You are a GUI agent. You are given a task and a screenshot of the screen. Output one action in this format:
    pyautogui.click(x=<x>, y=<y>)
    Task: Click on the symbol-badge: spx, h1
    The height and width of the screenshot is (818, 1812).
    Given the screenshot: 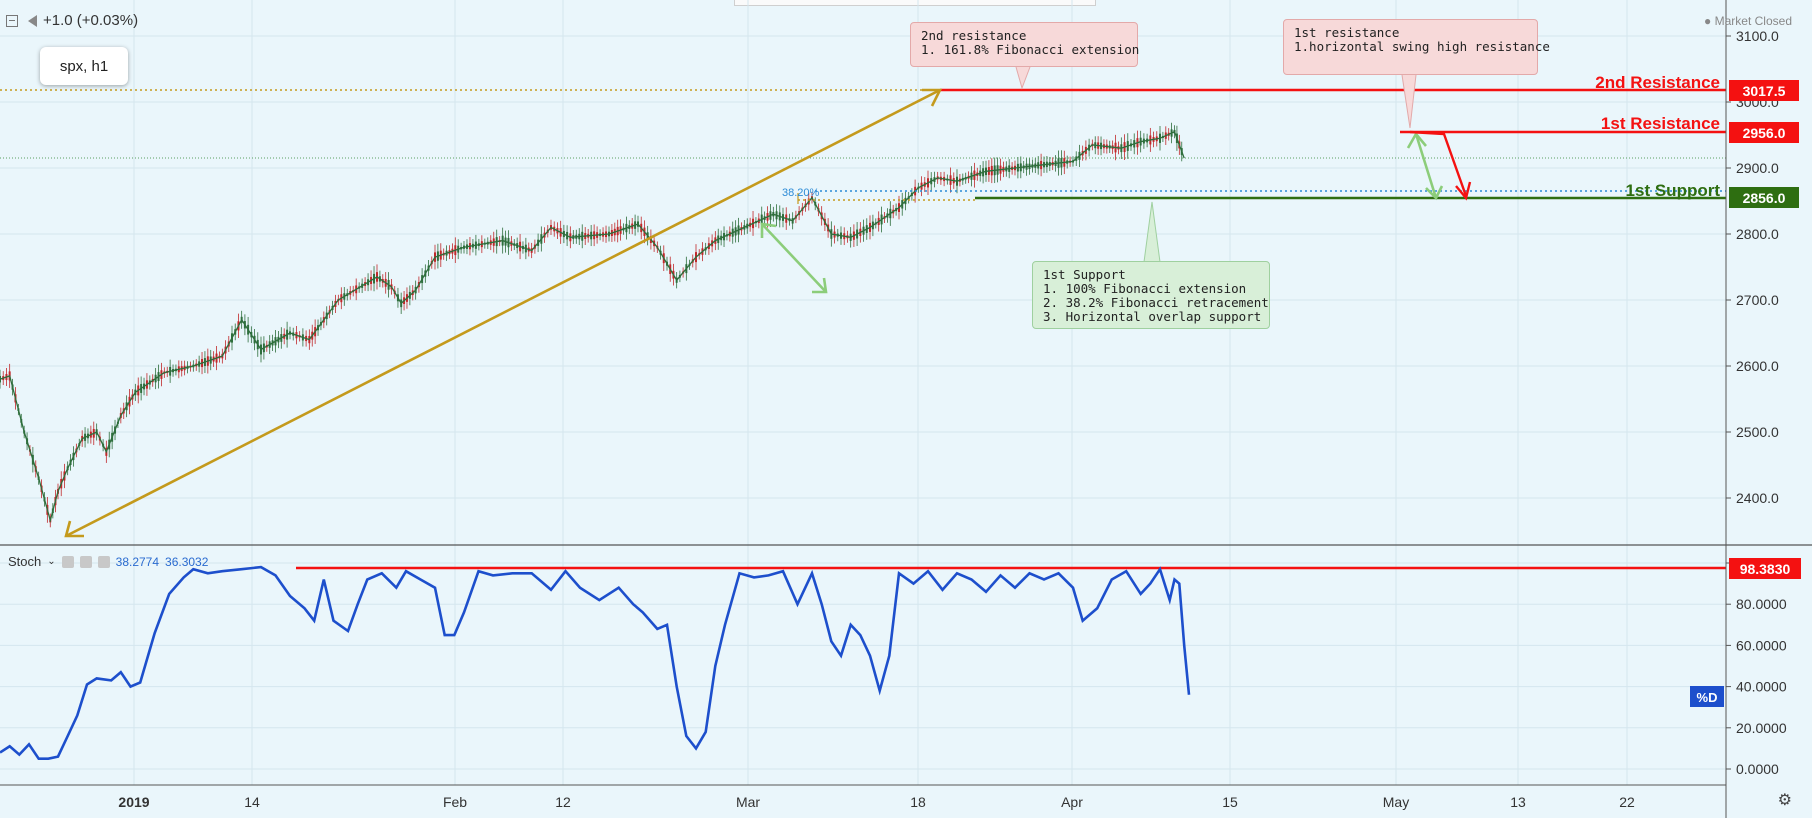 What is the action you would take?
    pyautogui.click(x=84, y=66)
    